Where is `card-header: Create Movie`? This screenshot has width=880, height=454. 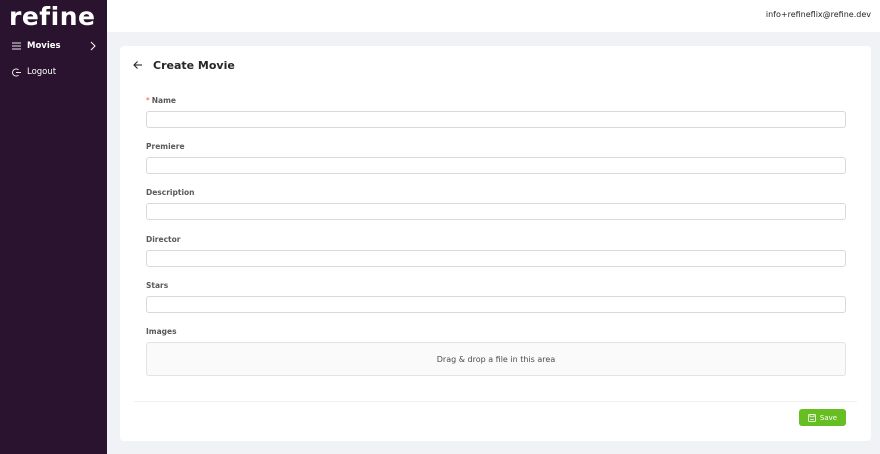 card-header: Create Movie is located at coordinates (183, 65).